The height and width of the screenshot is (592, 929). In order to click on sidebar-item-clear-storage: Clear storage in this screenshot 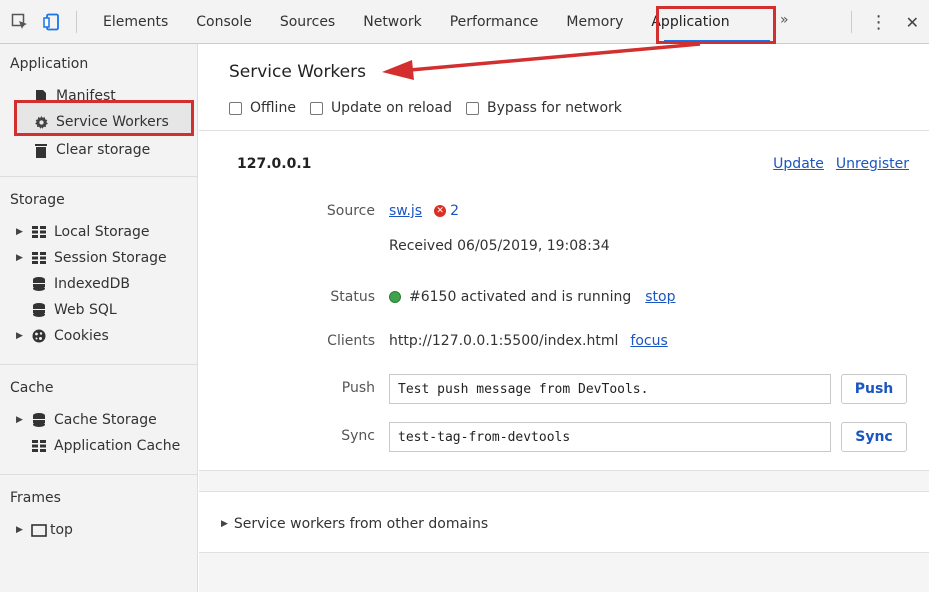, I will do `click(91, 150)`.